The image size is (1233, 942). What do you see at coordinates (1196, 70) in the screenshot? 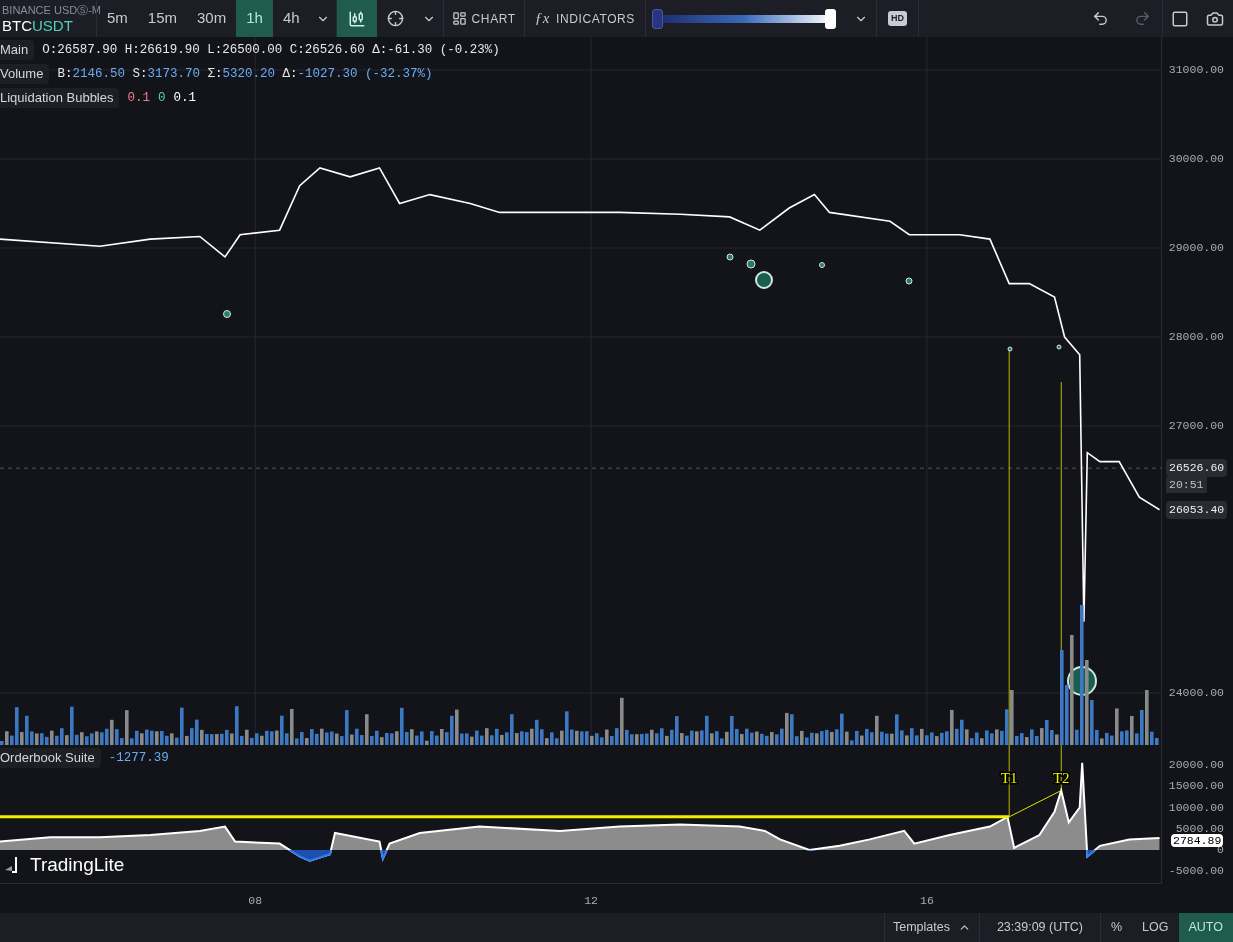
I see `price-axis-label: 31000.00` at bounding box center [1196, 70].